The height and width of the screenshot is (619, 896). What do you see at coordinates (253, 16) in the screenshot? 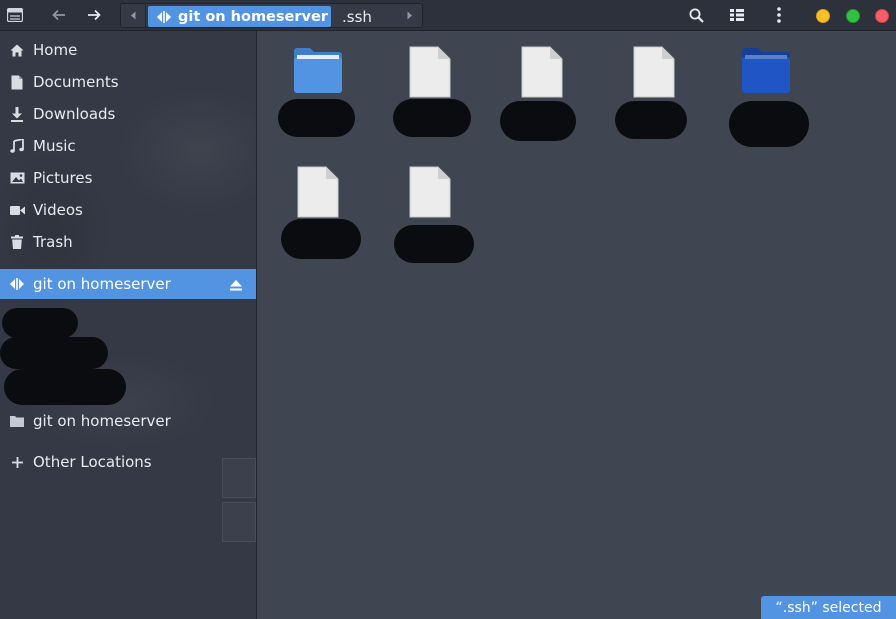
I see `breadcrumb-label: git on homeserver` at bounding box center [253, 16].